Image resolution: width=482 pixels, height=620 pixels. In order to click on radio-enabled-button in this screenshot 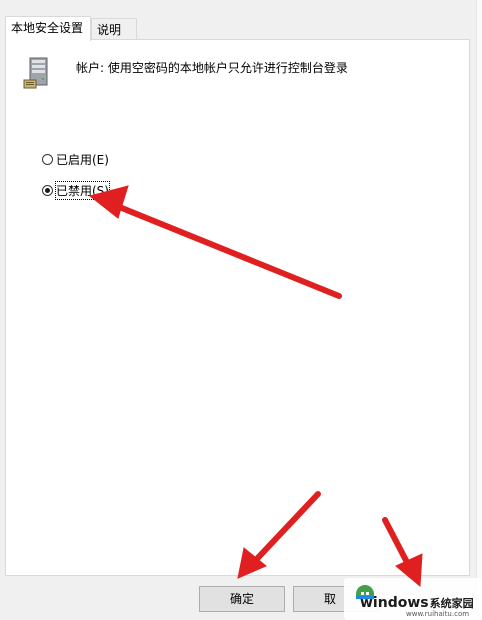, I will do `click(47, 159)`.